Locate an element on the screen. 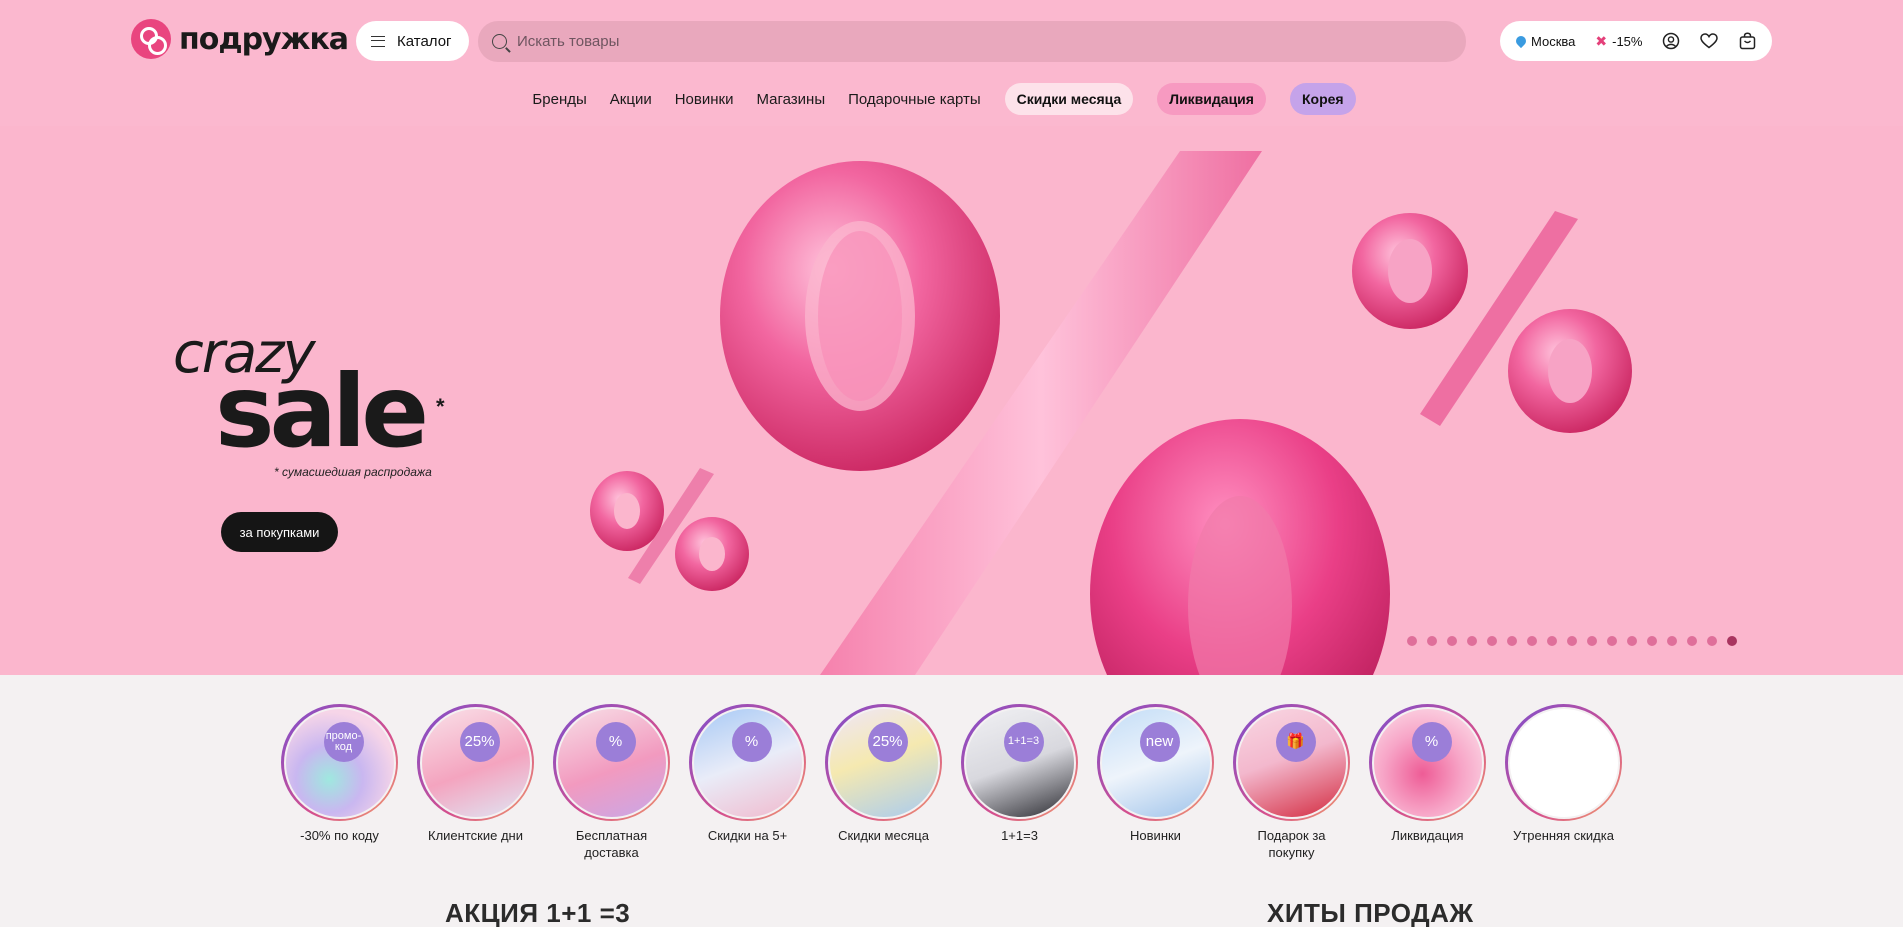  promo-section-title: АКЦИЯ 1+1 =3 is located at coordinates (538, 912).